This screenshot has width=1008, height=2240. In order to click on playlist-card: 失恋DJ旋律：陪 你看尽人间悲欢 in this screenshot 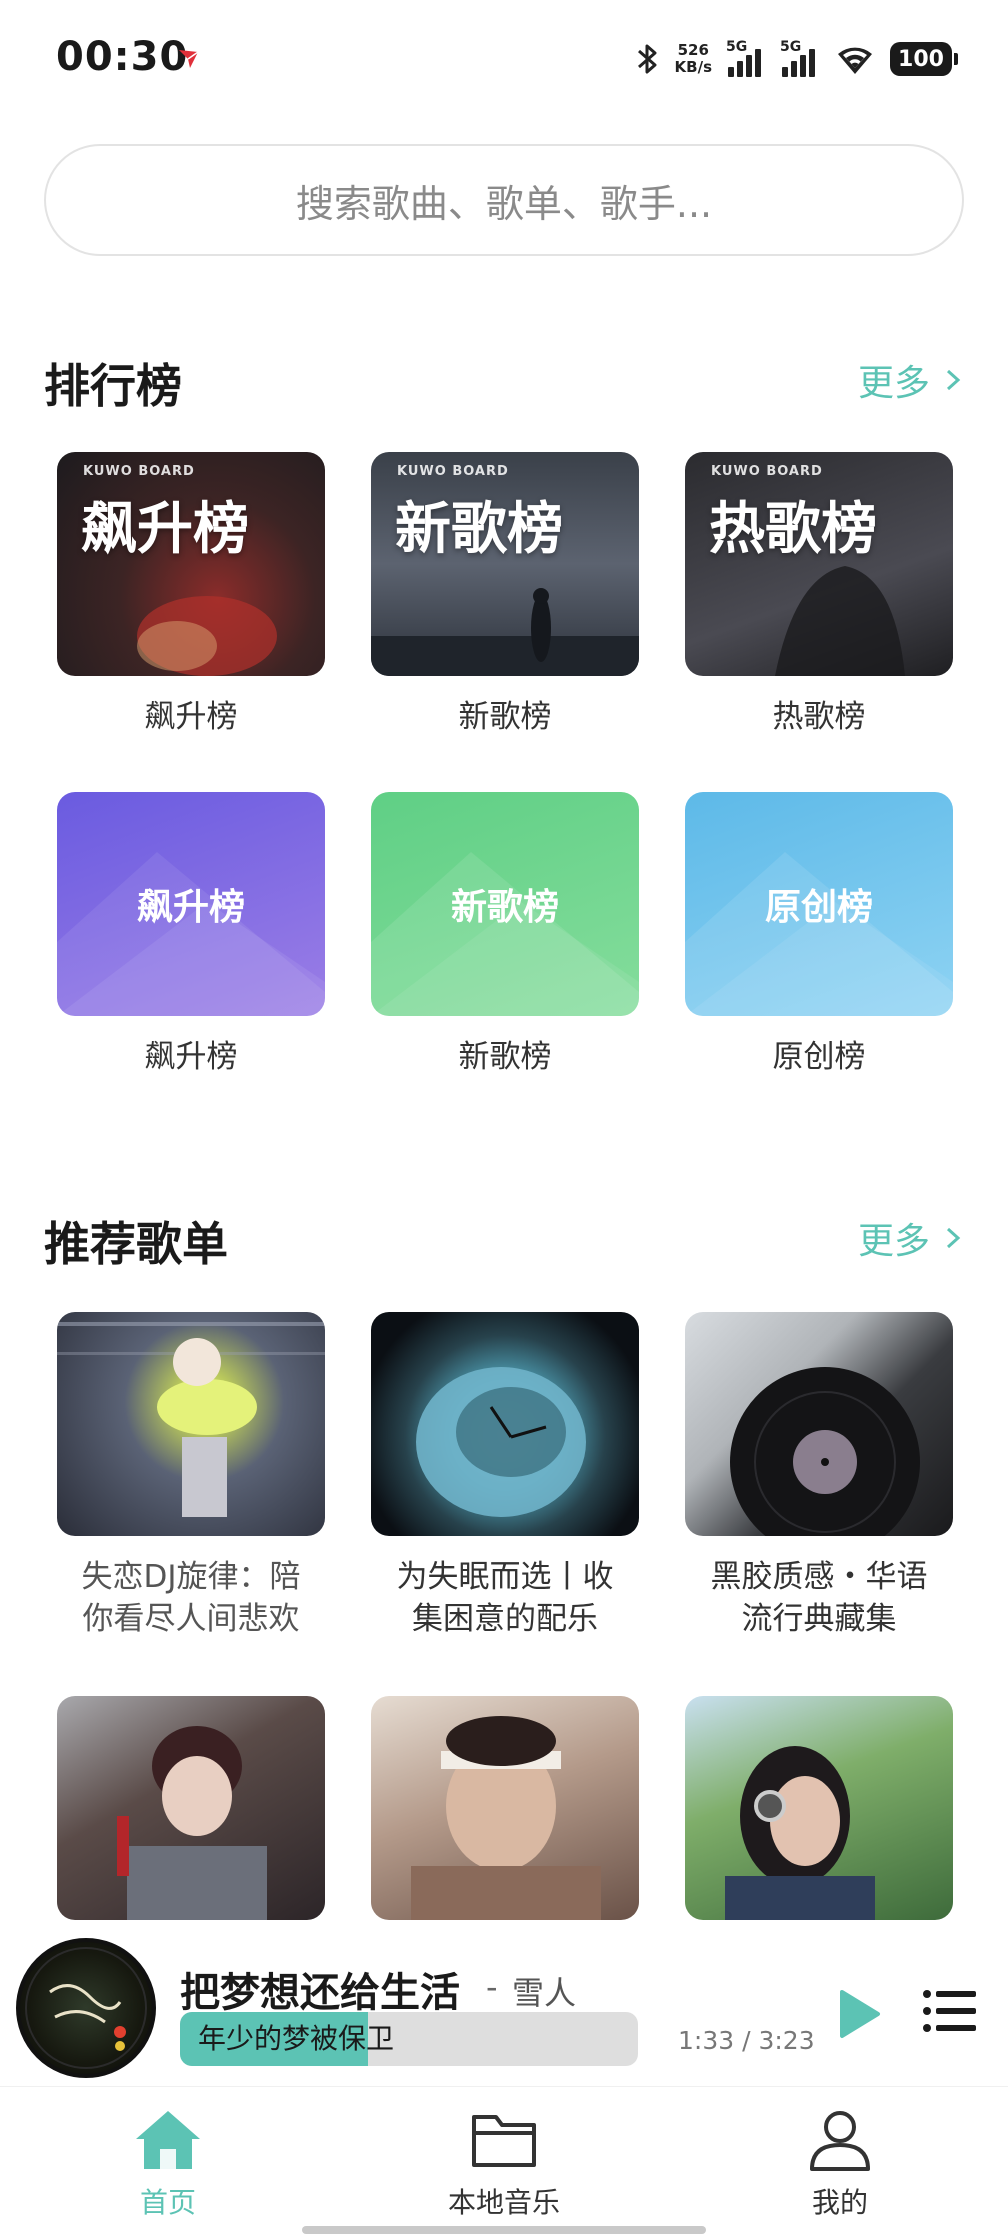, I will do `click(191, 1476)`.